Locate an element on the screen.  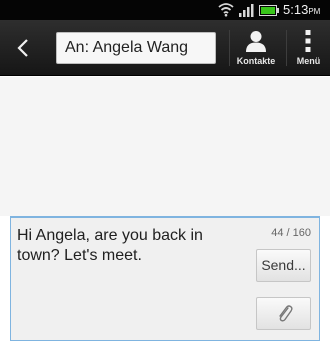
recipient-field: An: Angela Wang is located at coordinates (136, 48).